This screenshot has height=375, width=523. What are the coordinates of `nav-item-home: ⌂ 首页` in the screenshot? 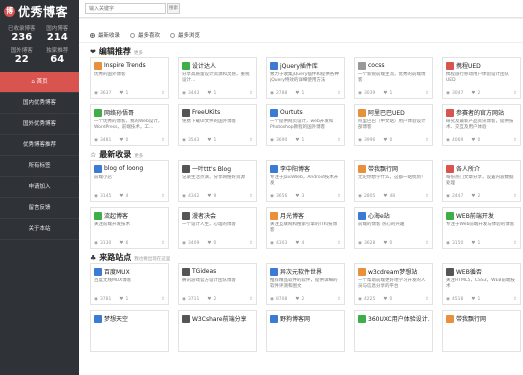 It's located at (39, 82).